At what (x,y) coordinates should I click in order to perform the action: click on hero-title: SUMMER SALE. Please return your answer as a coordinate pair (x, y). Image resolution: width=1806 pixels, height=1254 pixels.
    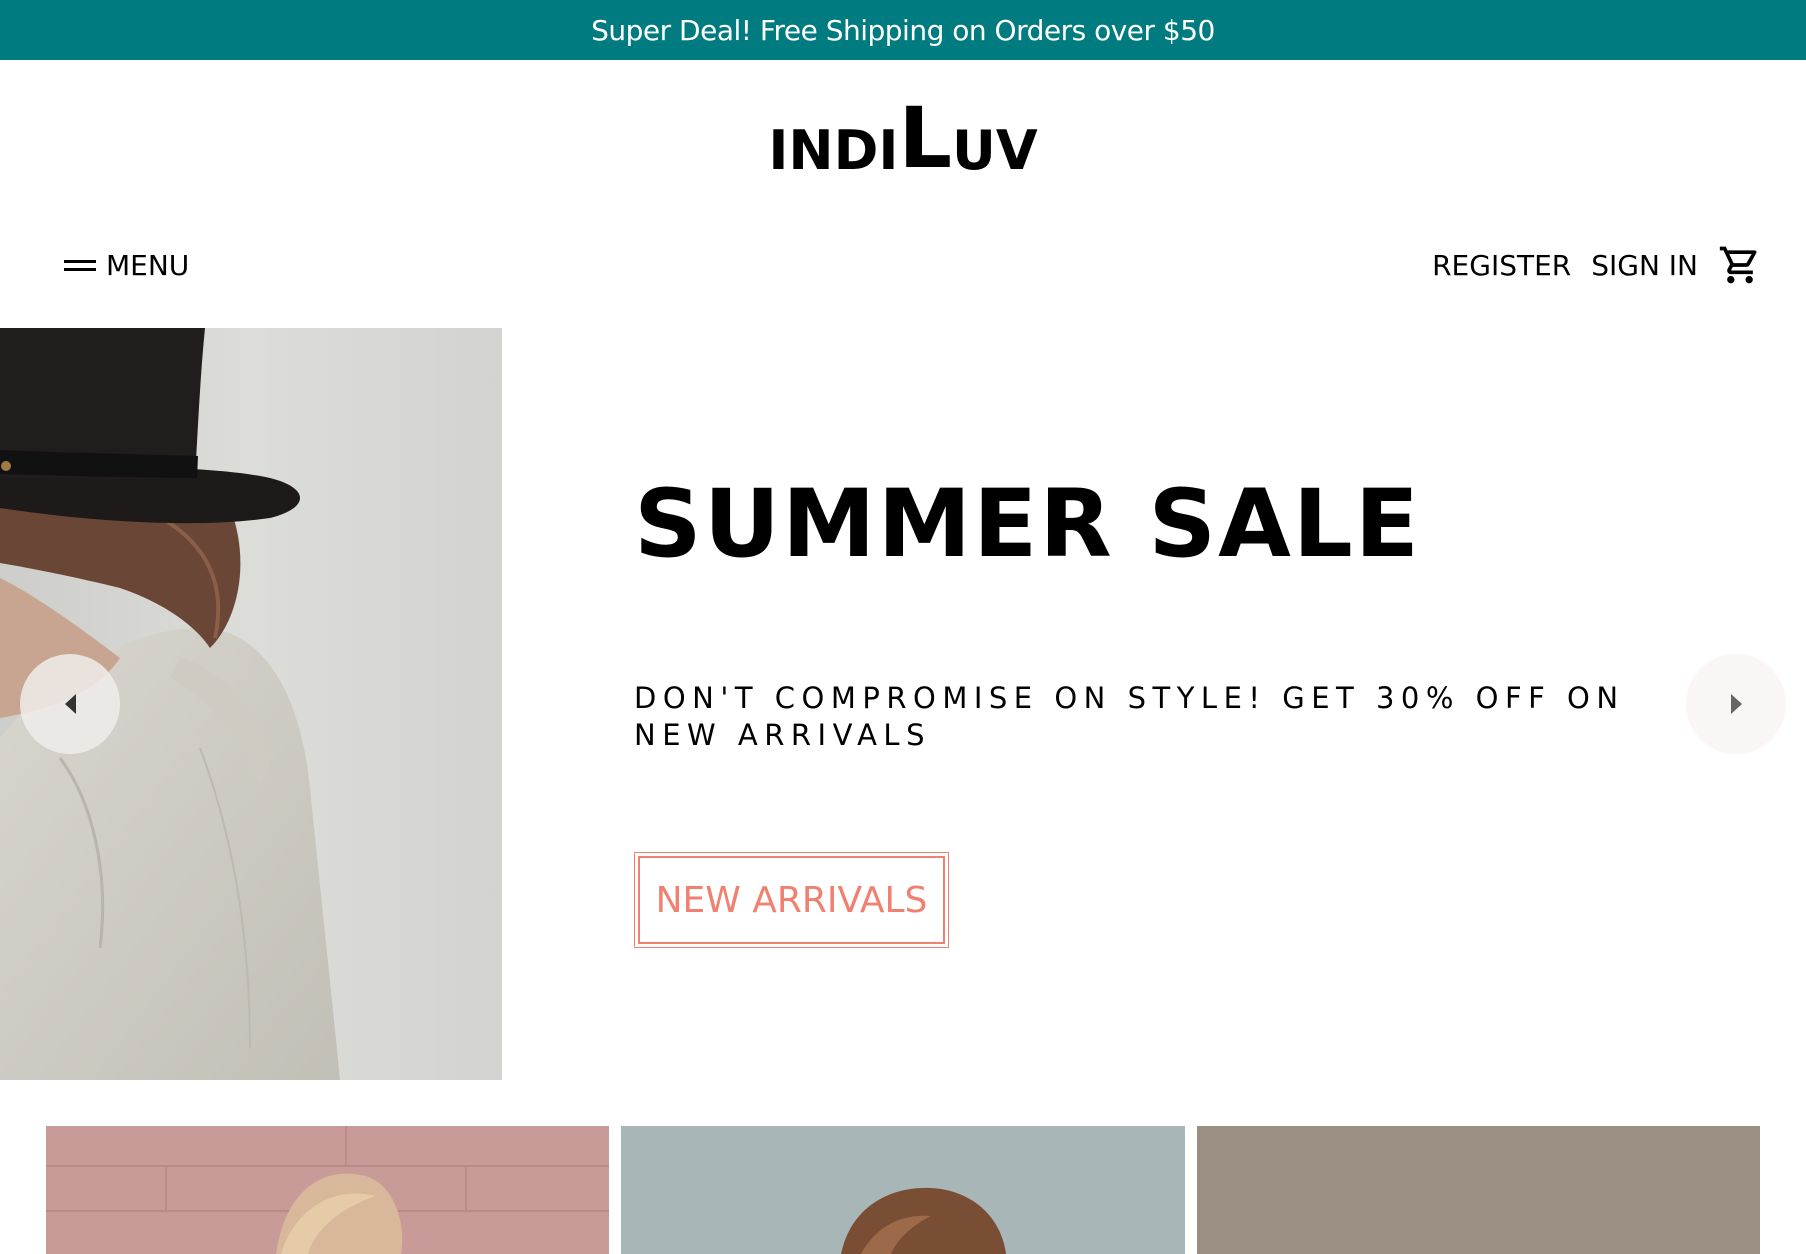
    Looking at the image, I should click on (1027, 524).